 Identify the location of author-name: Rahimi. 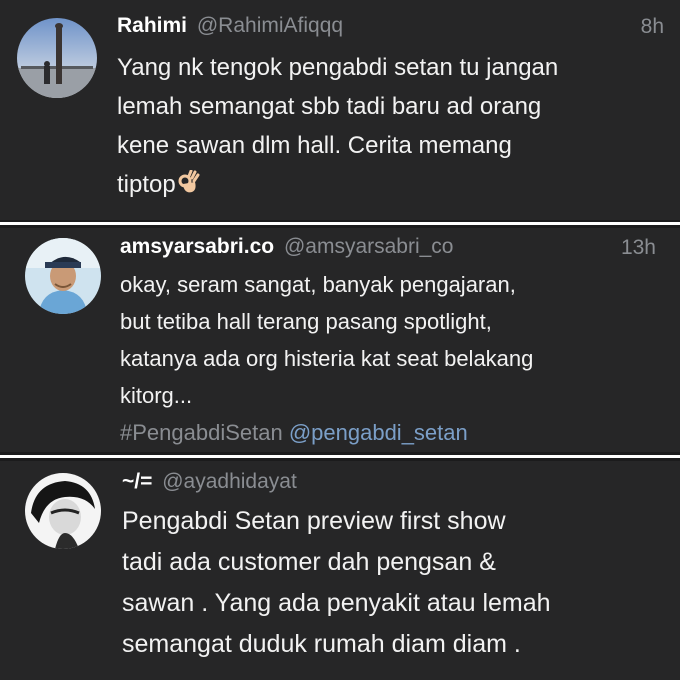
(152, 25).